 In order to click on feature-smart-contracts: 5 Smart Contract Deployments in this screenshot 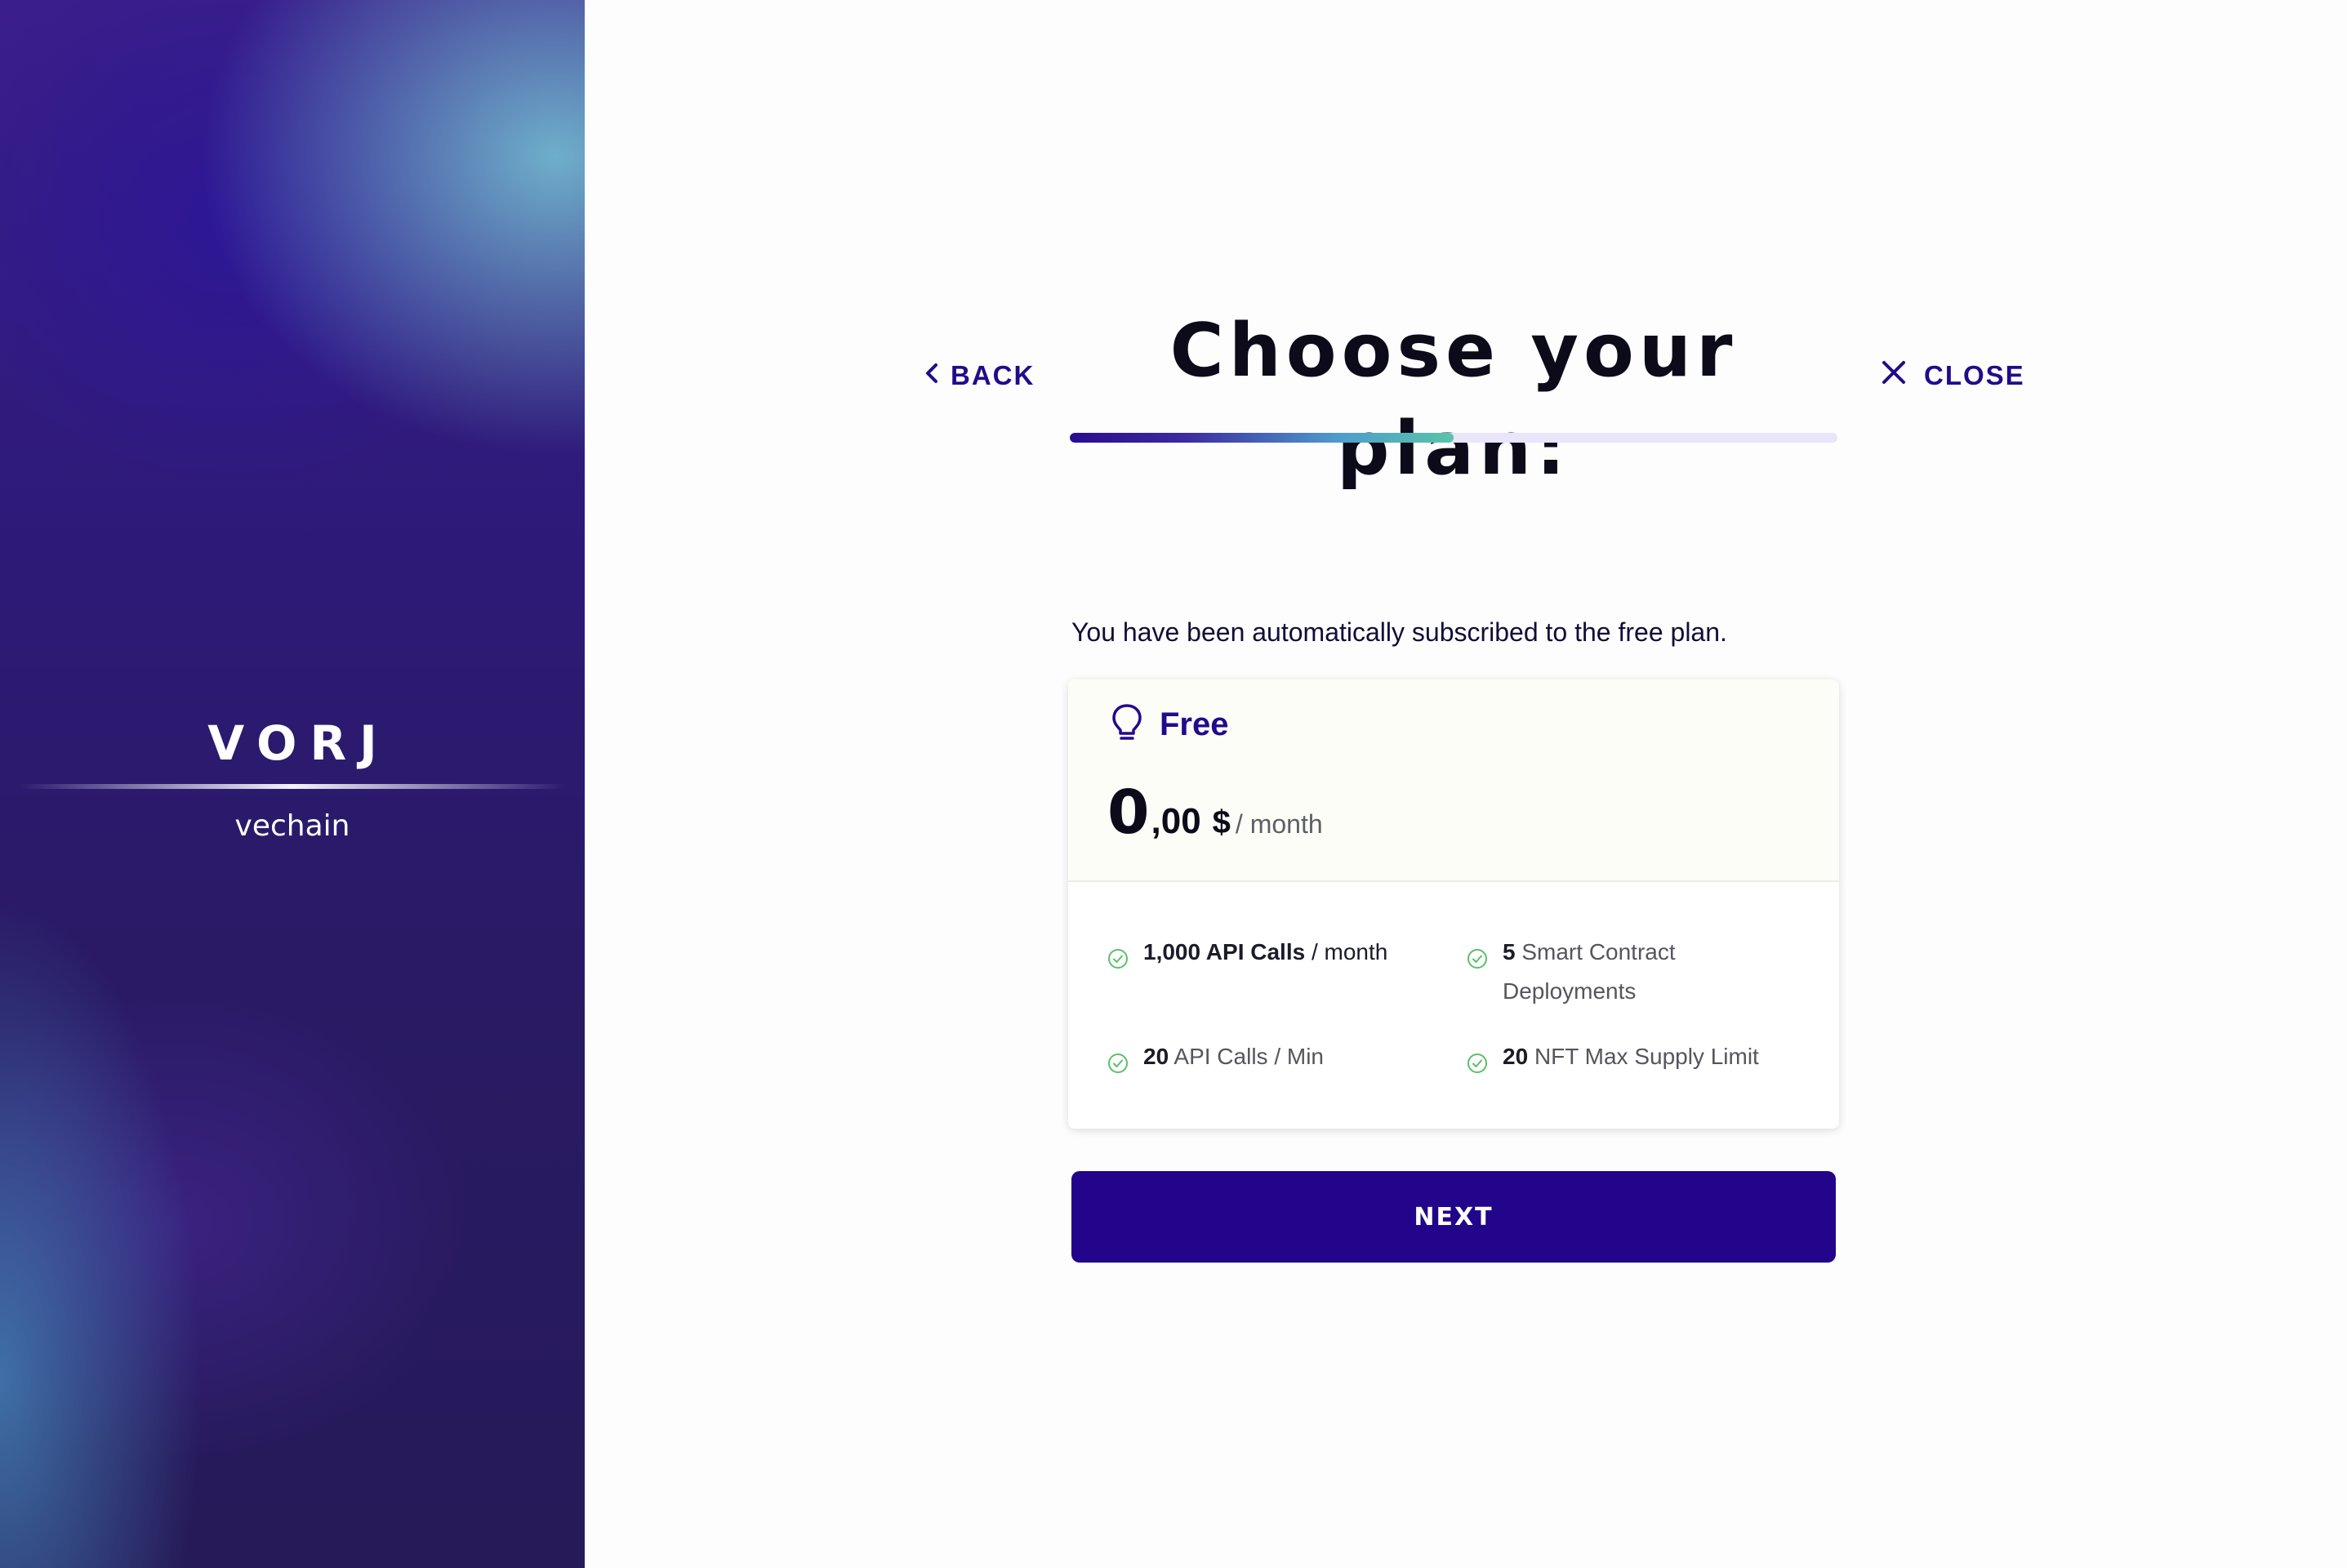, I will do `click(1630, 972)`.